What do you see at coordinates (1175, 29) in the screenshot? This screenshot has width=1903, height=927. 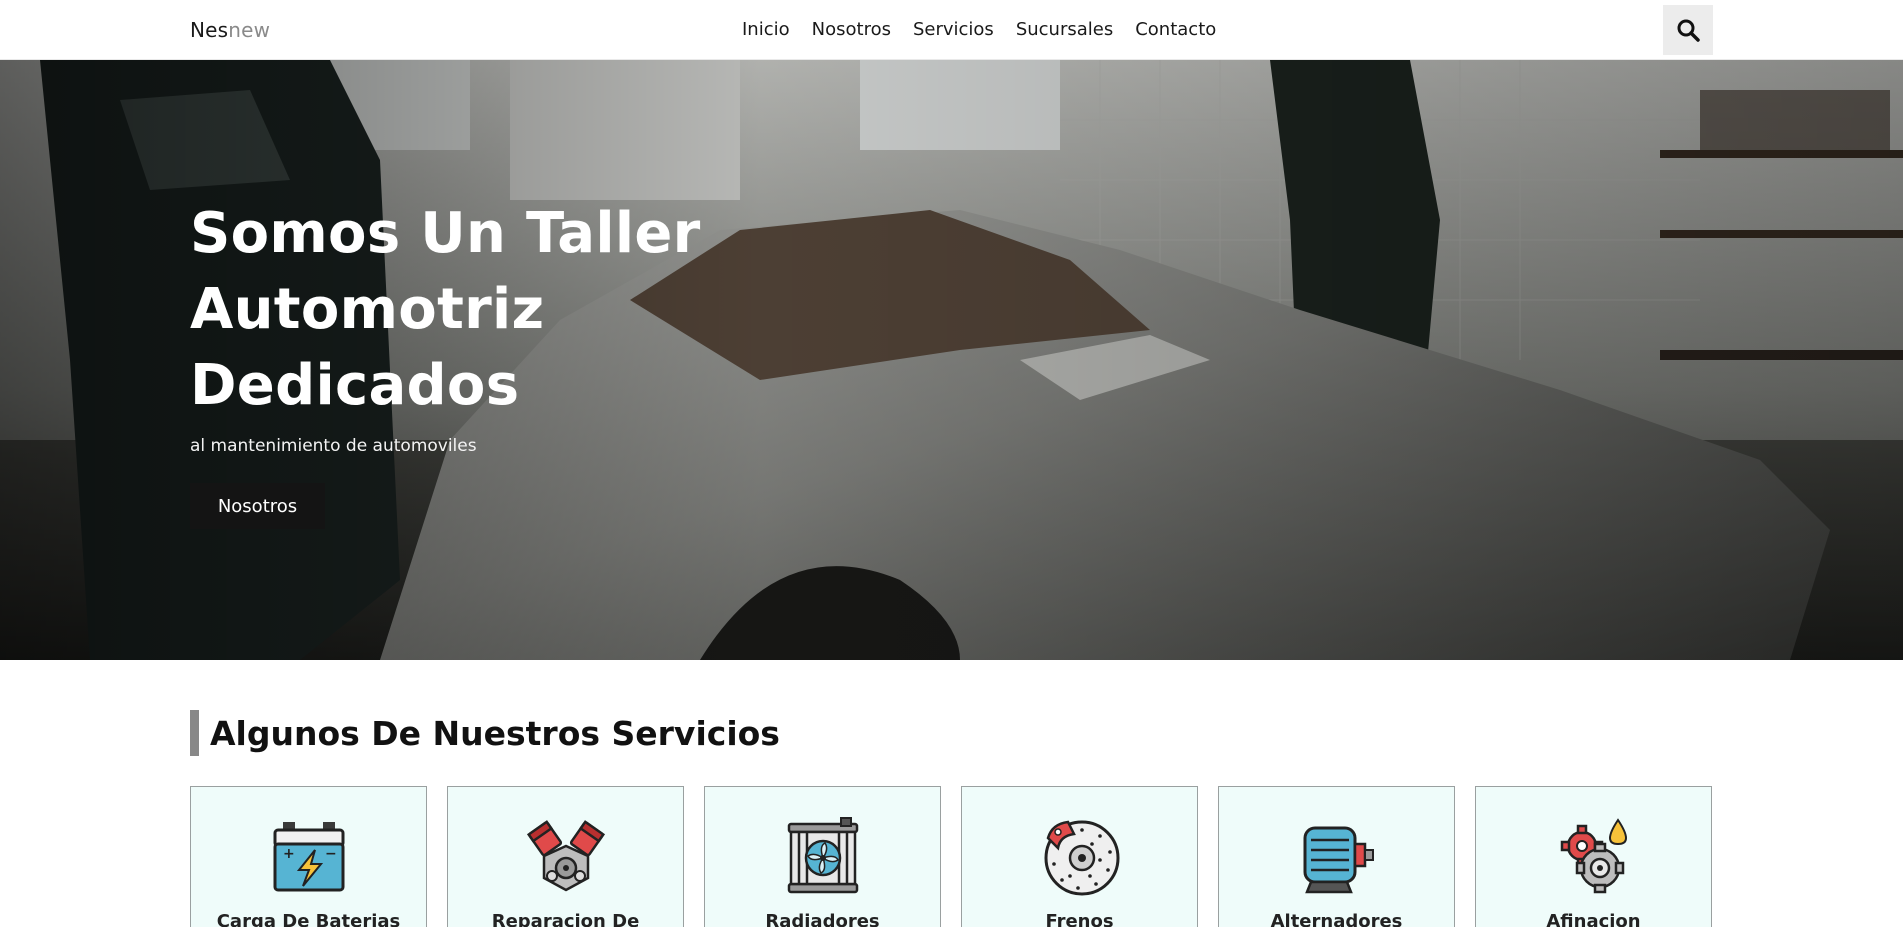 I see `nav-link-contacto: Contacto` at bounding box center [1175, 29].